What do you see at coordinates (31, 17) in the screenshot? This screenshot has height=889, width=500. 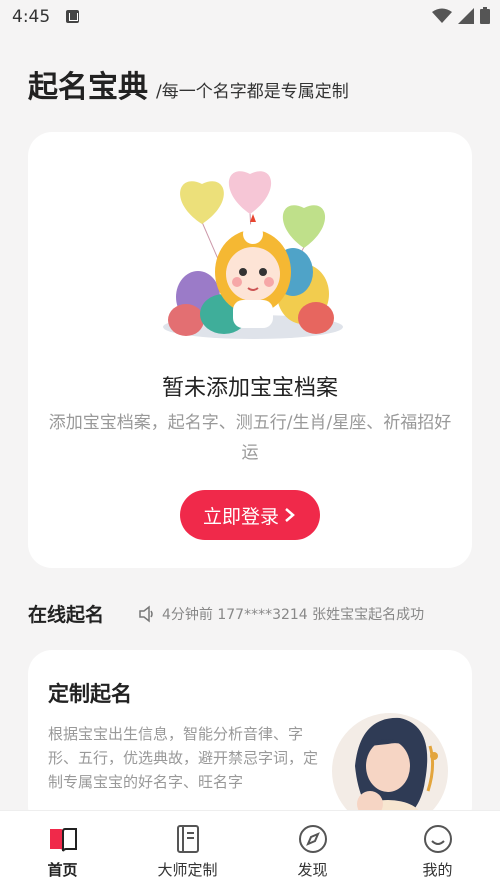 I see `status-time: 4:45` at bounding box center [31, 17].